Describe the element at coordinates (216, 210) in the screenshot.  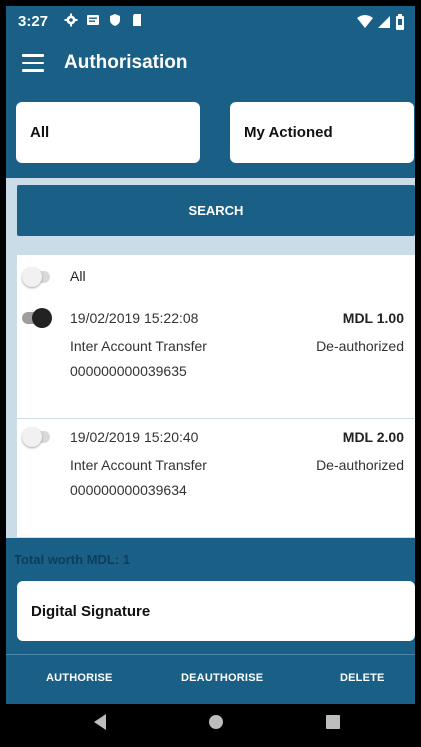
I see `search-button: SEARCH` at that location.